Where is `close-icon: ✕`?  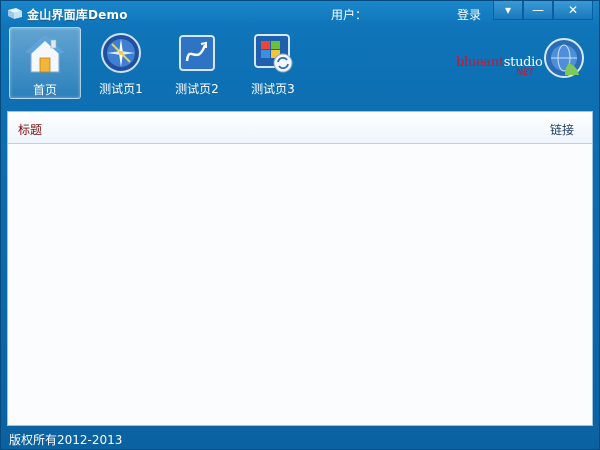
close-icon: ✕ is located at coordinates (573, 10).